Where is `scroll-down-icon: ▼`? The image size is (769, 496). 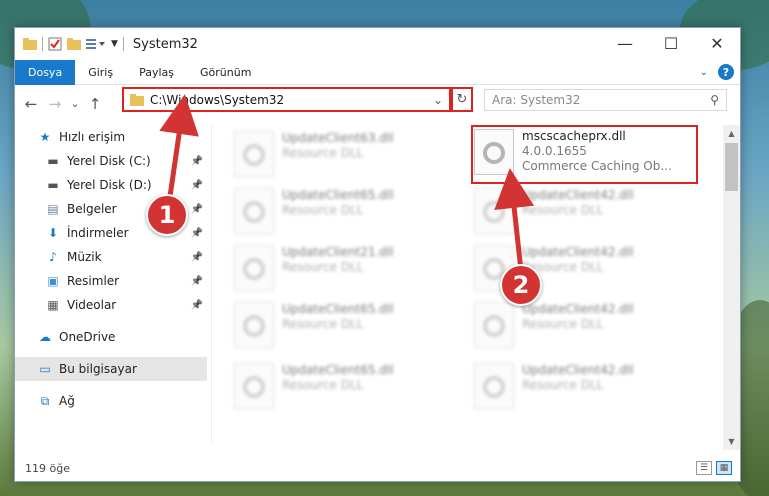 scroll-down-icon: ▼ is located at coordinates (731, 441).